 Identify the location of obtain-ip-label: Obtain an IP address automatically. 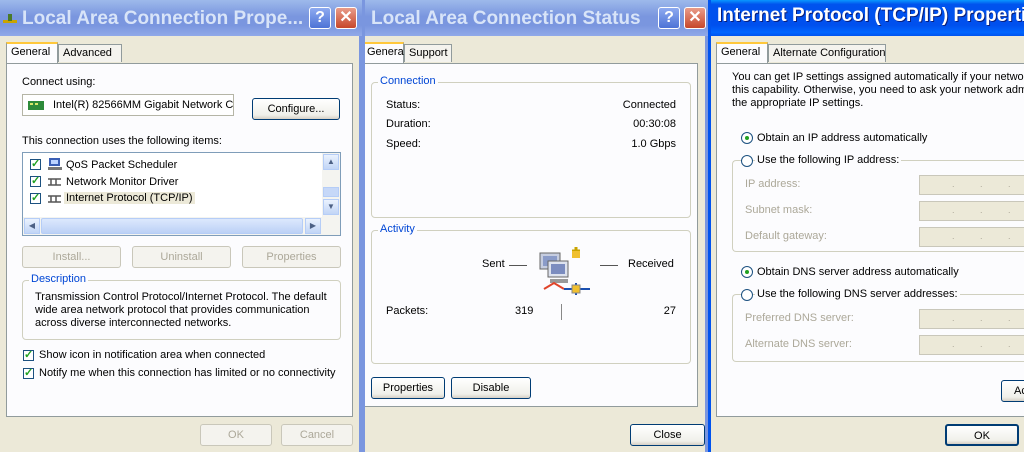
(842, 138).